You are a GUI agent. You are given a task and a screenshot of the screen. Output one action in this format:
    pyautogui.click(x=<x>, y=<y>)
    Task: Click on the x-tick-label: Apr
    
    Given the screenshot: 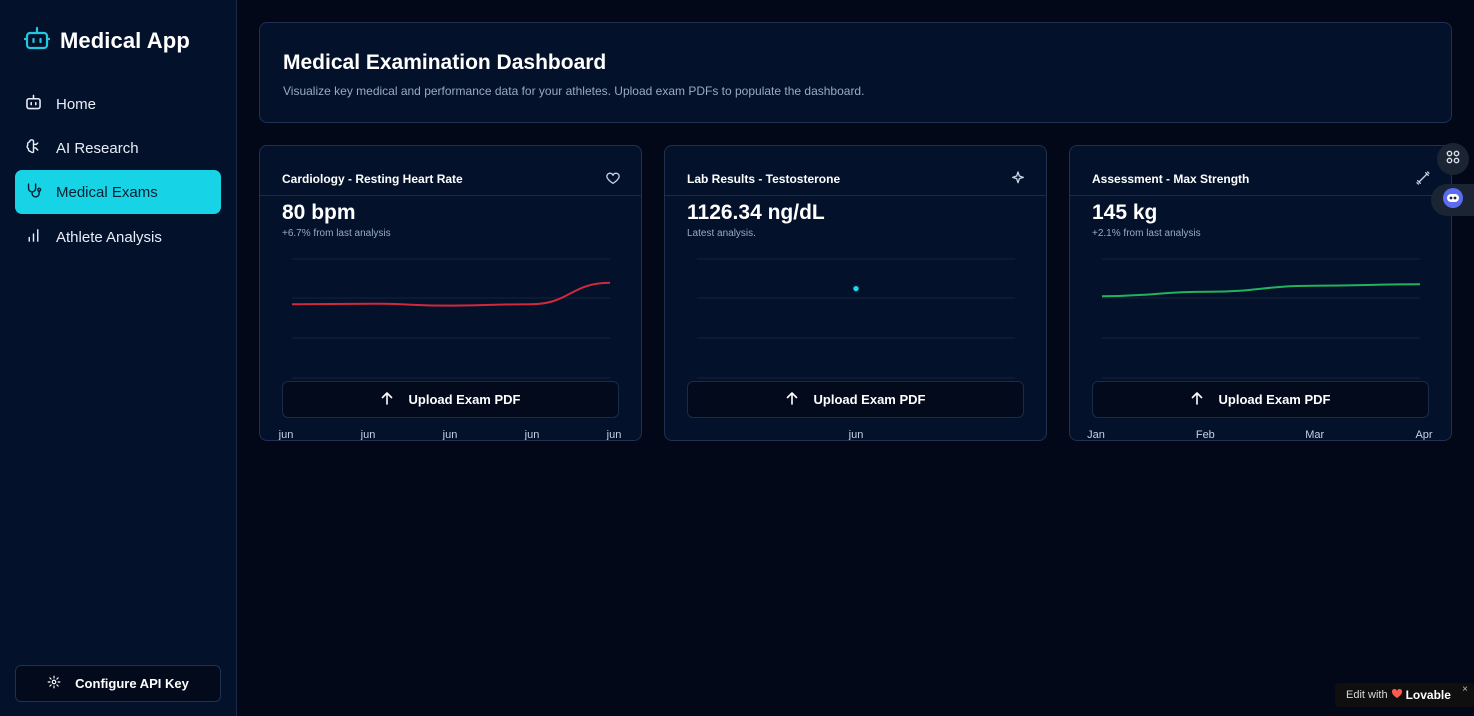 What is the action you would take?
    pyautogui.click(x=1423, y=435)
    